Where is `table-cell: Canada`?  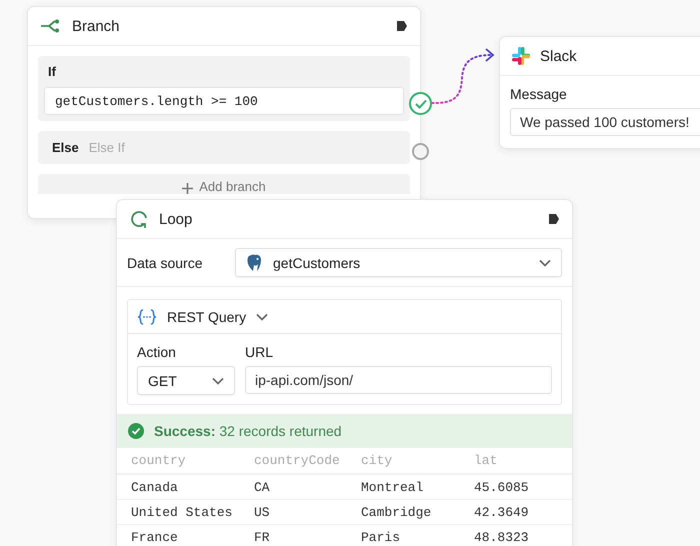 table-cell: Canada is located at coordinates (178, 487).